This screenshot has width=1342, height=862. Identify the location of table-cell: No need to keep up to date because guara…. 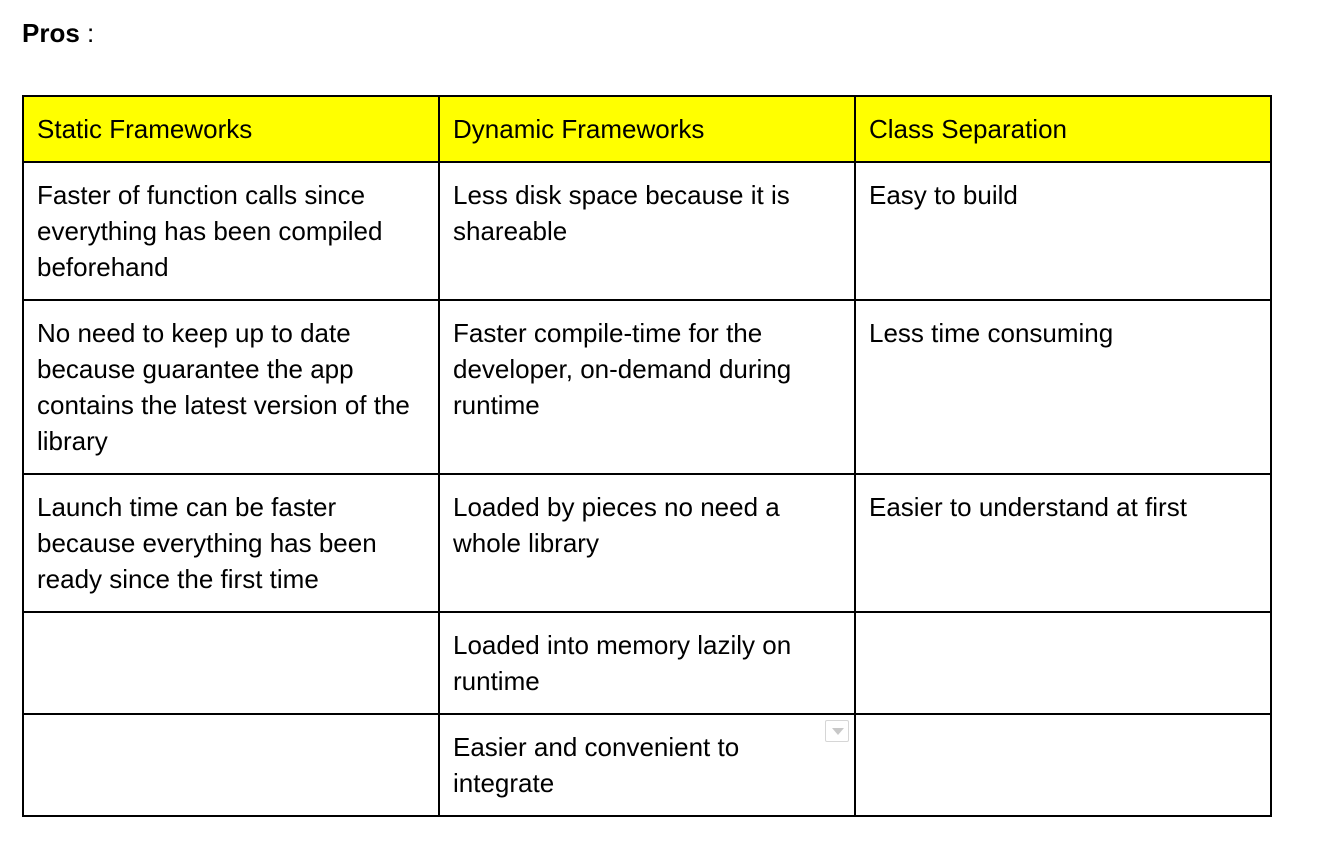
(231, 387).